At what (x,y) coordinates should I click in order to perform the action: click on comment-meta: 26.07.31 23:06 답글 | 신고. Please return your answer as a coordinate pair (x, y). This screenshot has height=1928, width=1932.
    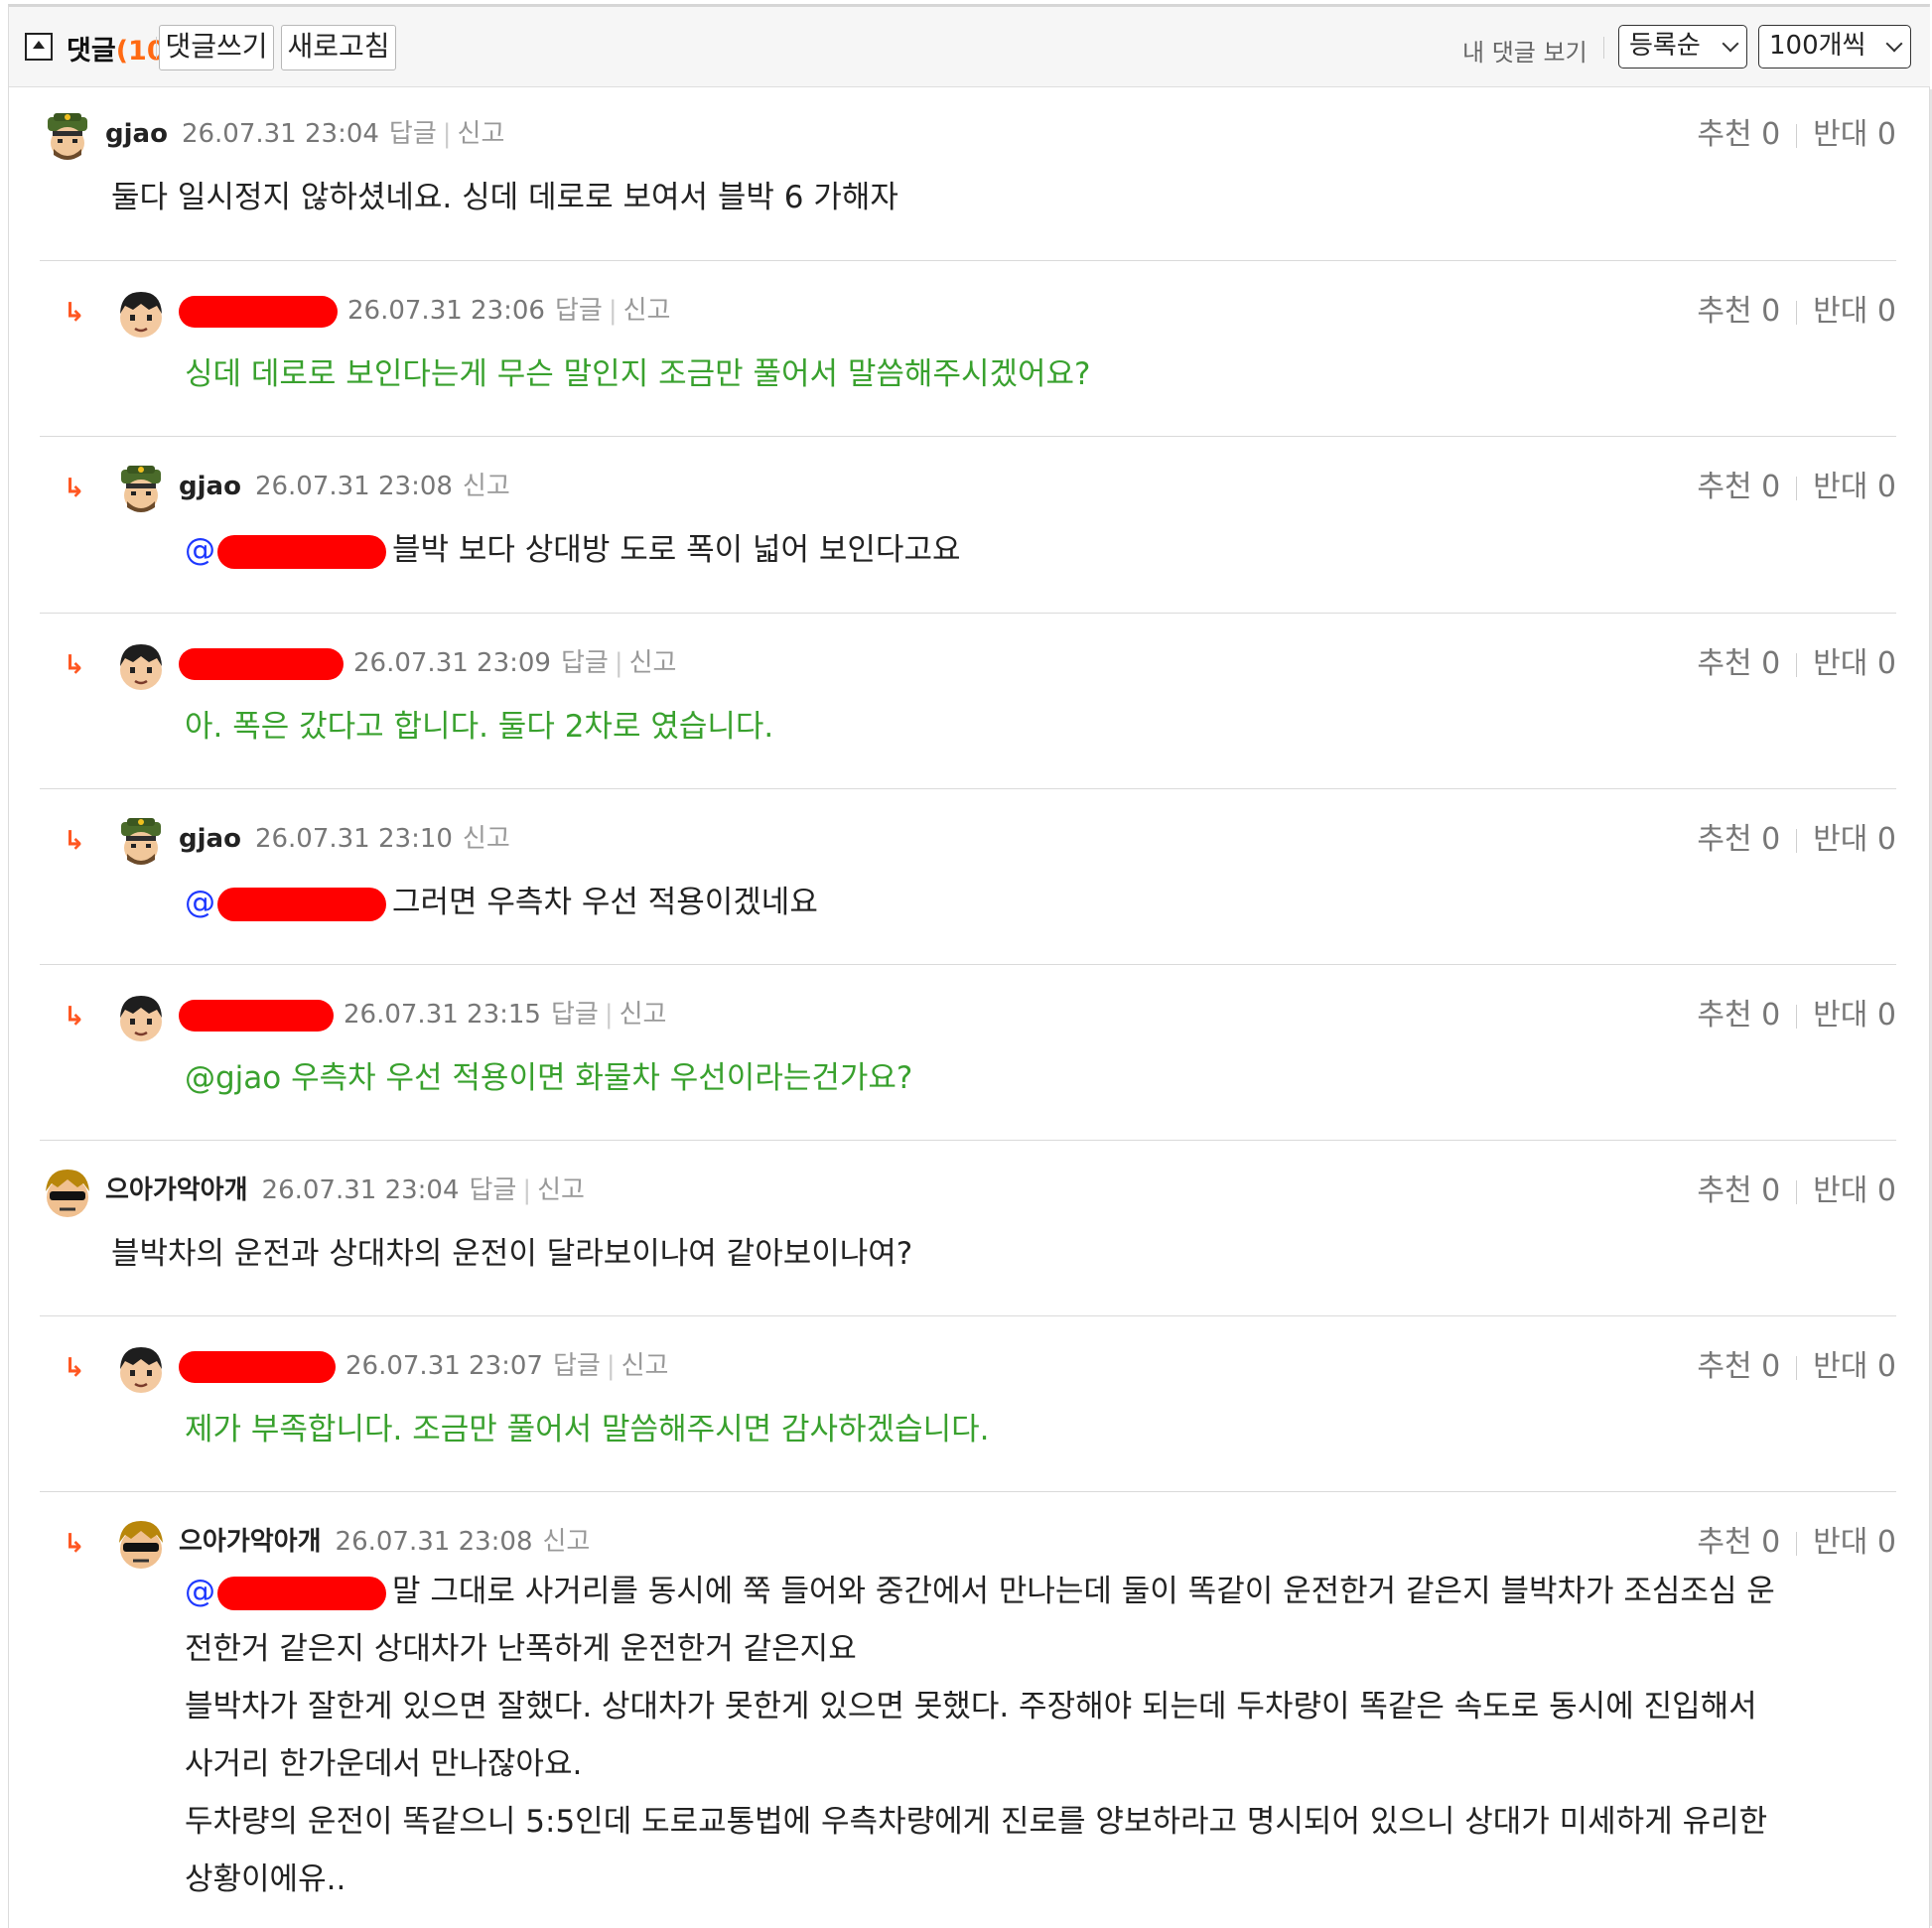
    Looking at the image, I should click on (425, 309).